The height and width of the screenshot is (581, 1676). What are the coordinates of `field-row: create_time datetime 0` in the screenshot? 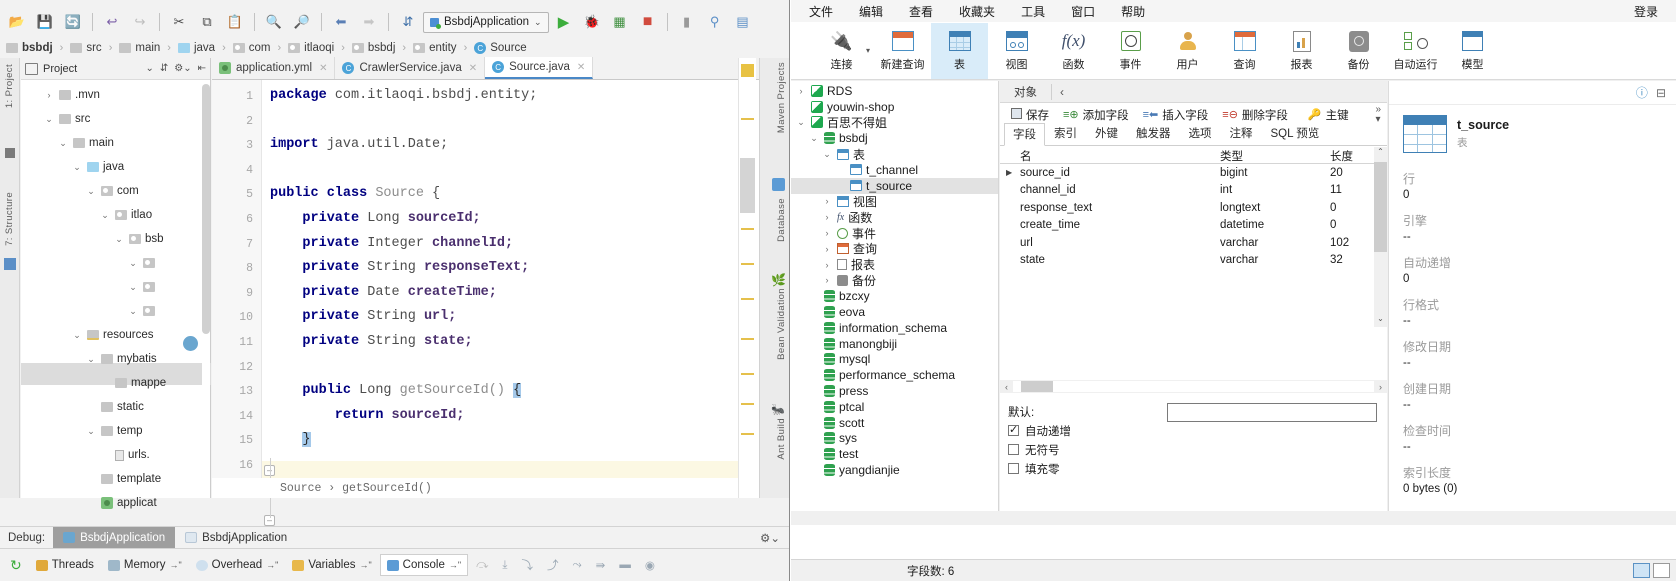 It's located at (1193, 226).